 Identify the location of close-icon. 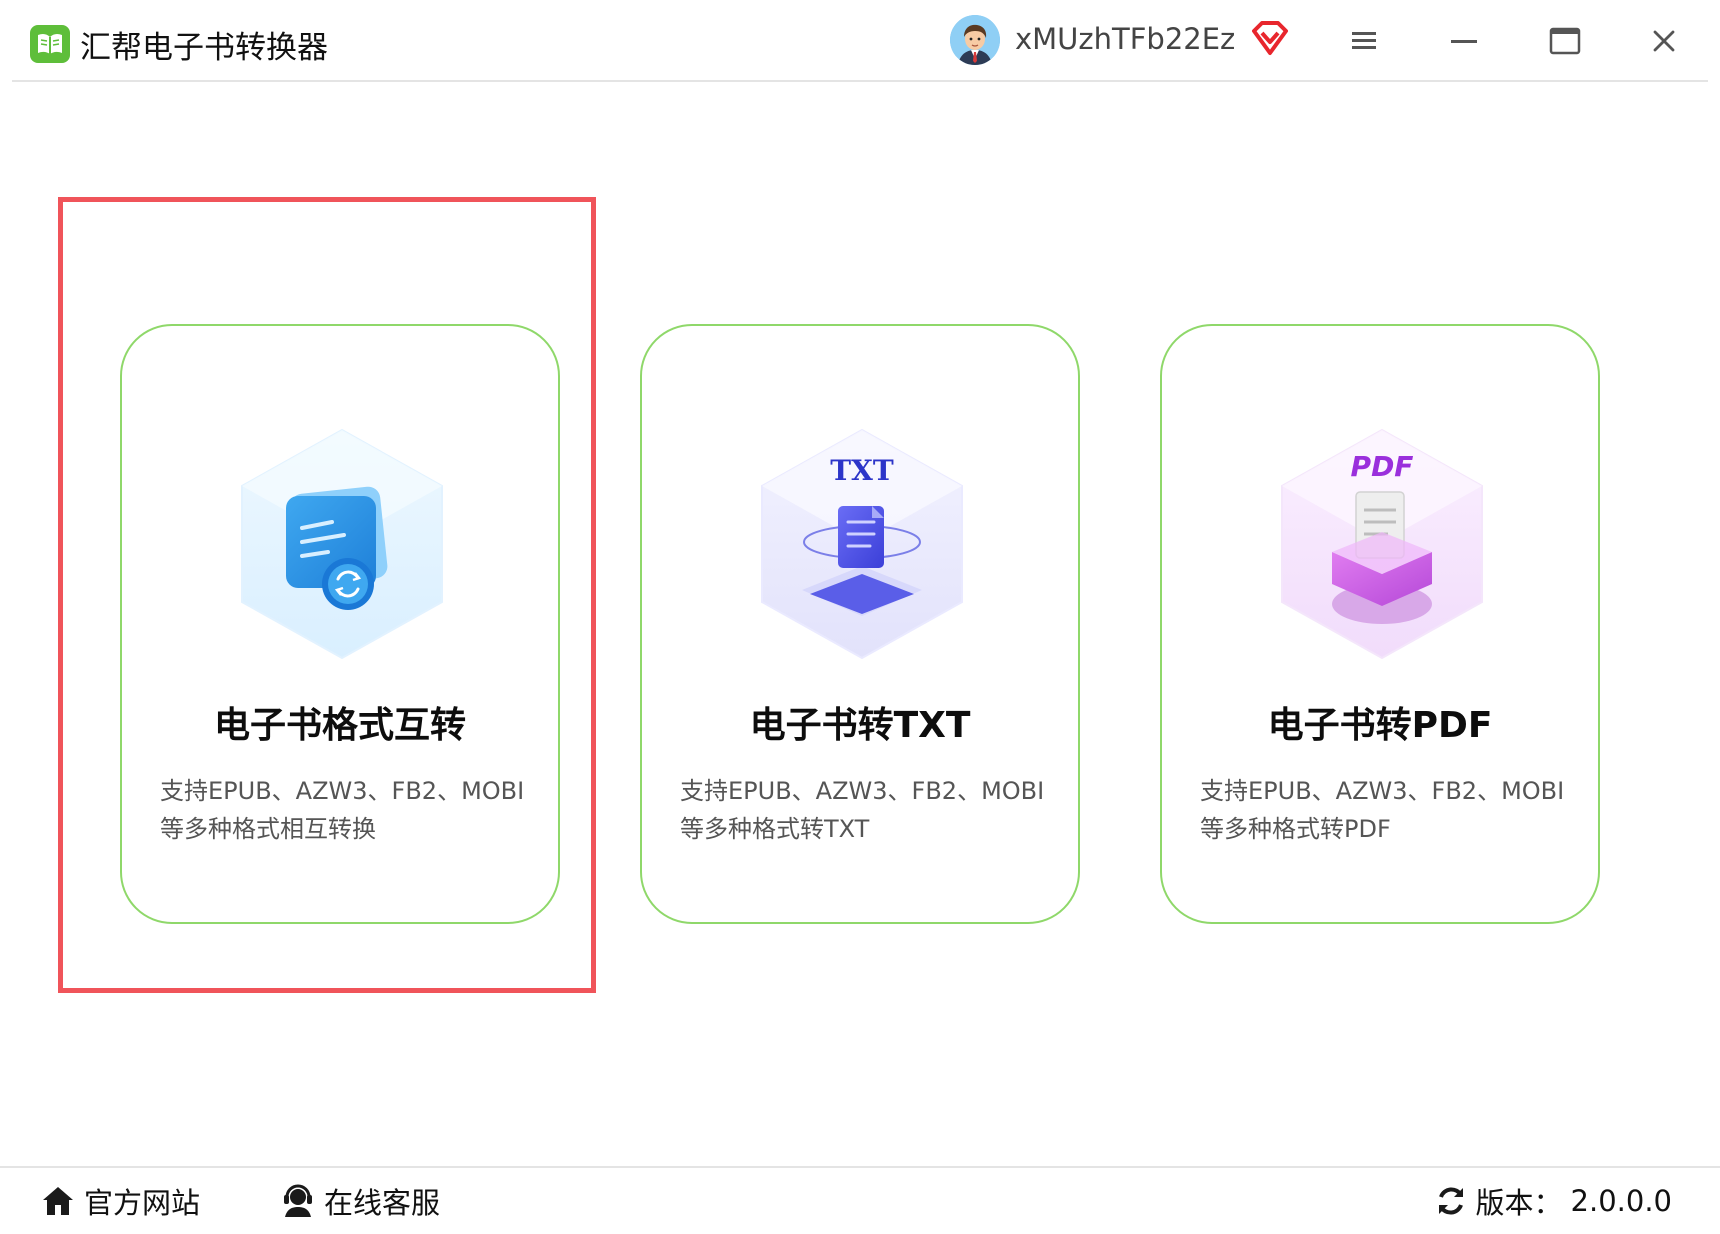
(1664, 41).